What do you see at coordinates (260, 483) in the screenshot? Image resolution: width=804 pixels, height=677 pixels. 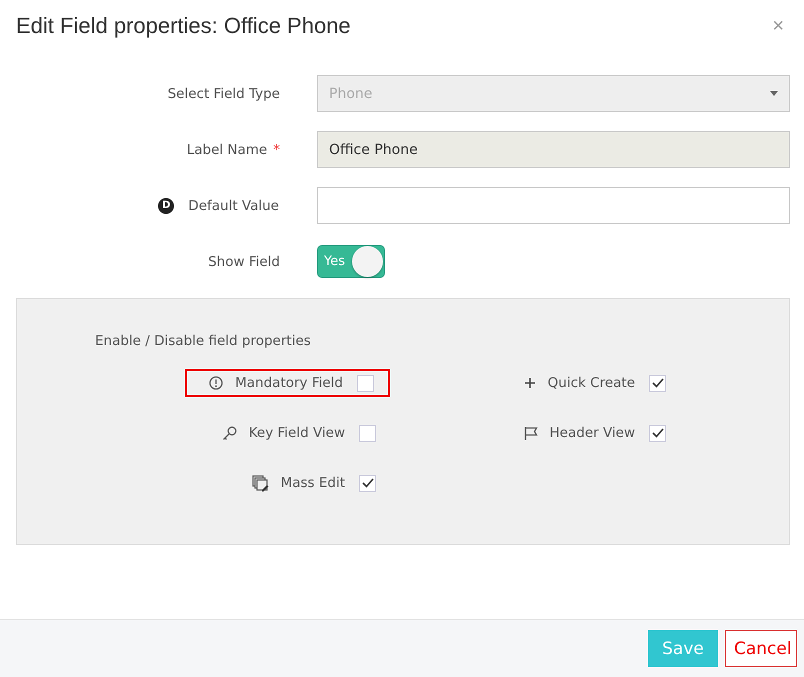 I see `stacked-pages-icon` at bounding box center [260, 483].